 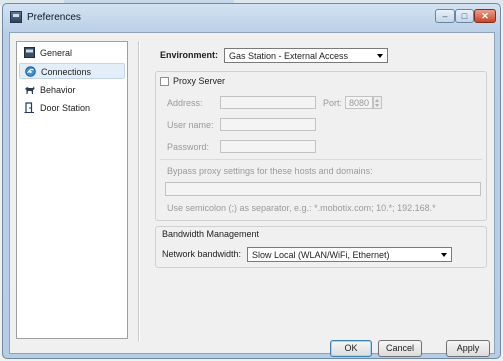 I want to click on panel-divider, so click(x=139, y=191).